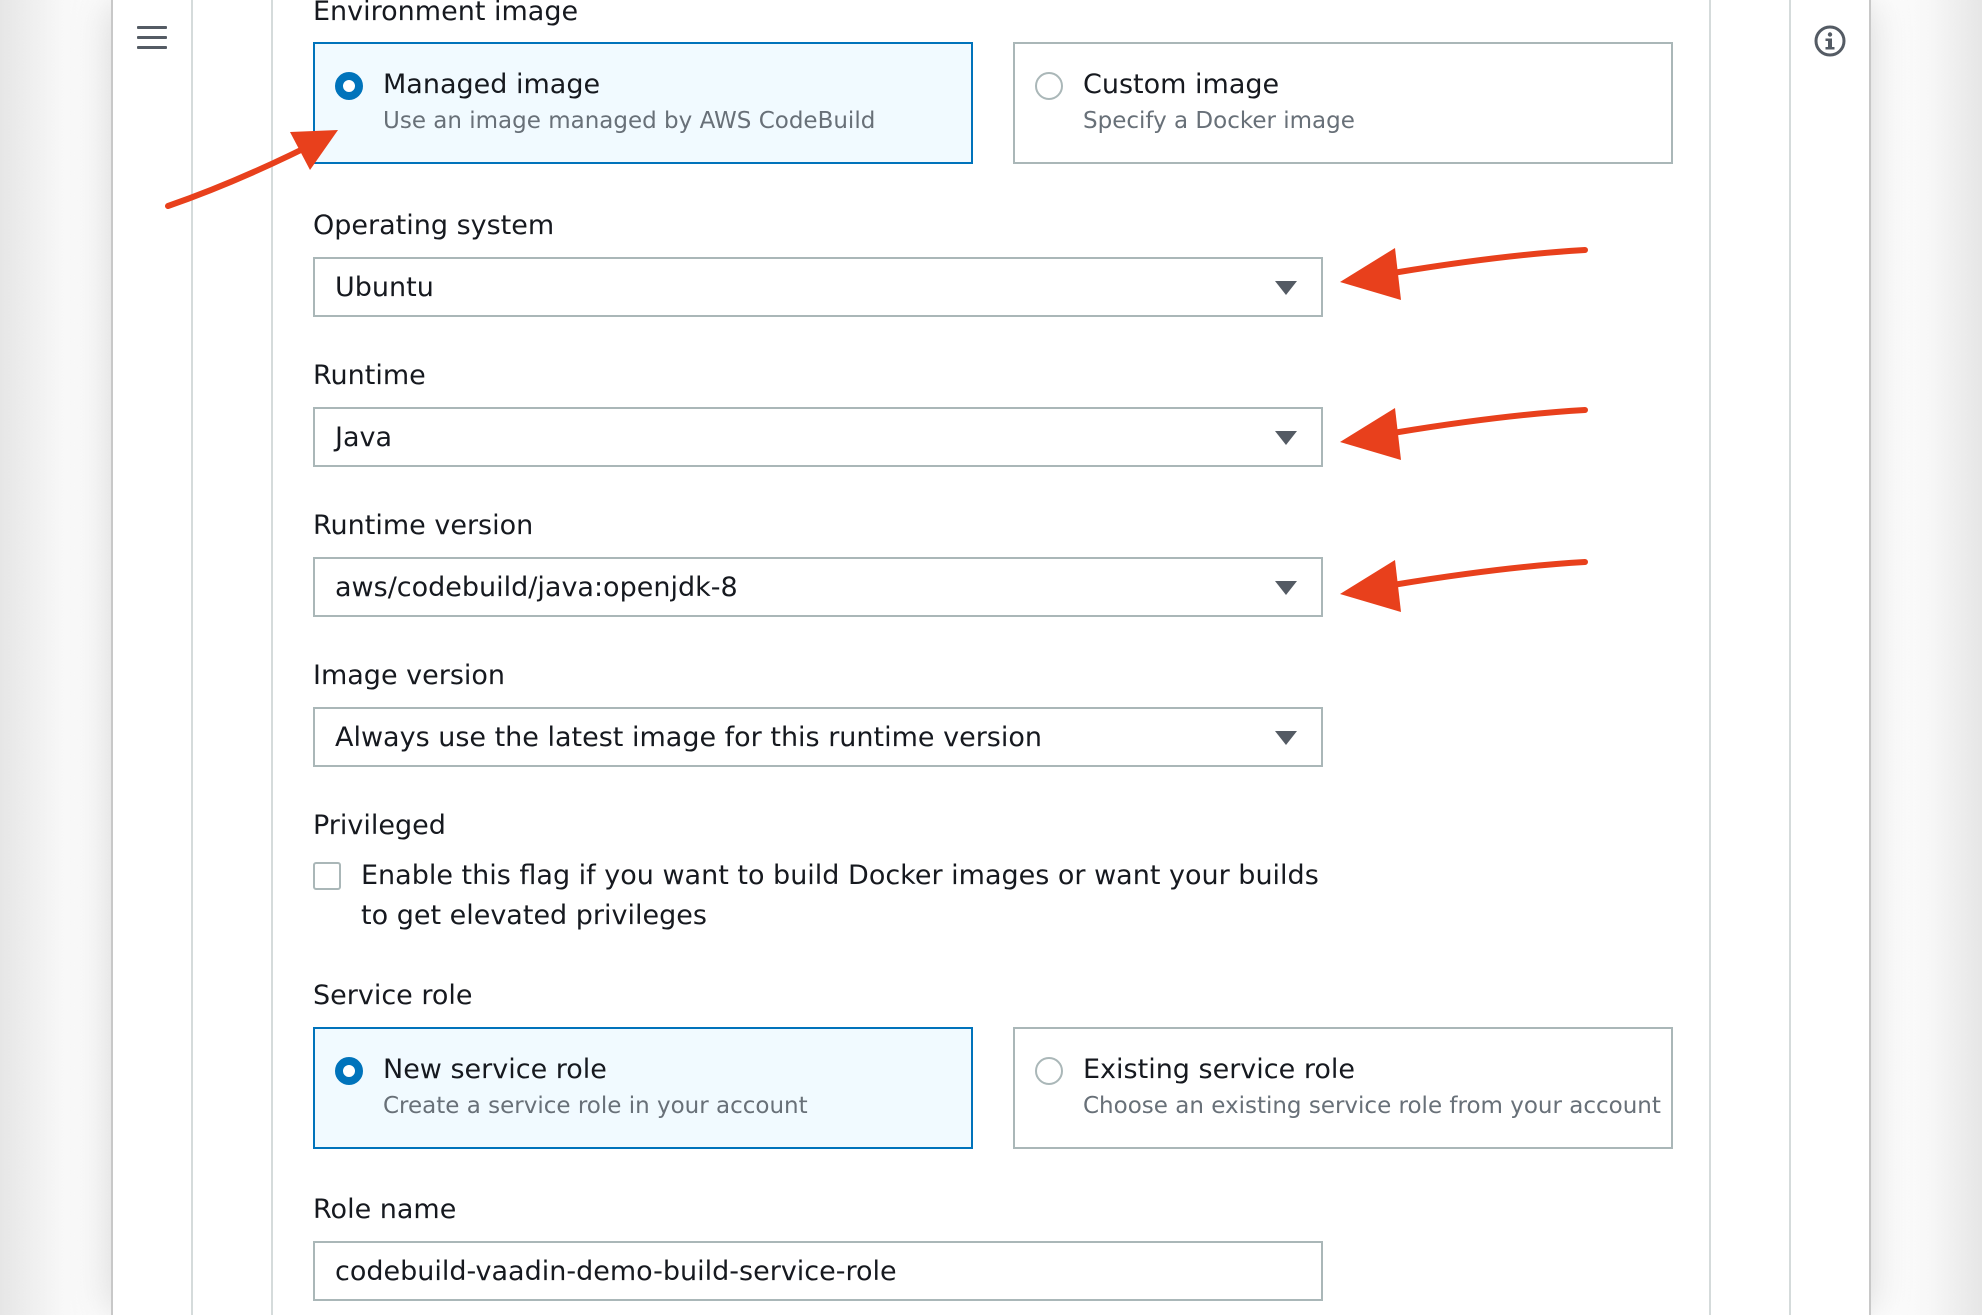  Describe the element at coordinates (393, 995) in the screenshot. I see `service-role-label: Service role` at that location.